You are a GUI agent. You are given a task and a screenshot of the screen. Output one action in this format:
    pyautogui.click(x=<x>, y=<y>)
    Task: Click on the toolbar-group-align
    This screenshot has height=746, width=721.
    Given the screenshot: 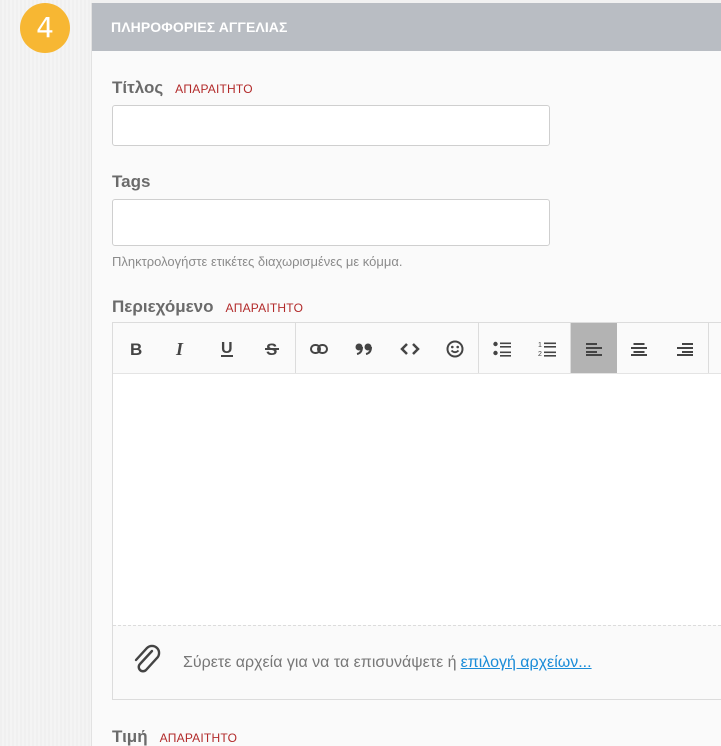 What is the action you would take?
    pyautogui.click(x=640, y=348)
    